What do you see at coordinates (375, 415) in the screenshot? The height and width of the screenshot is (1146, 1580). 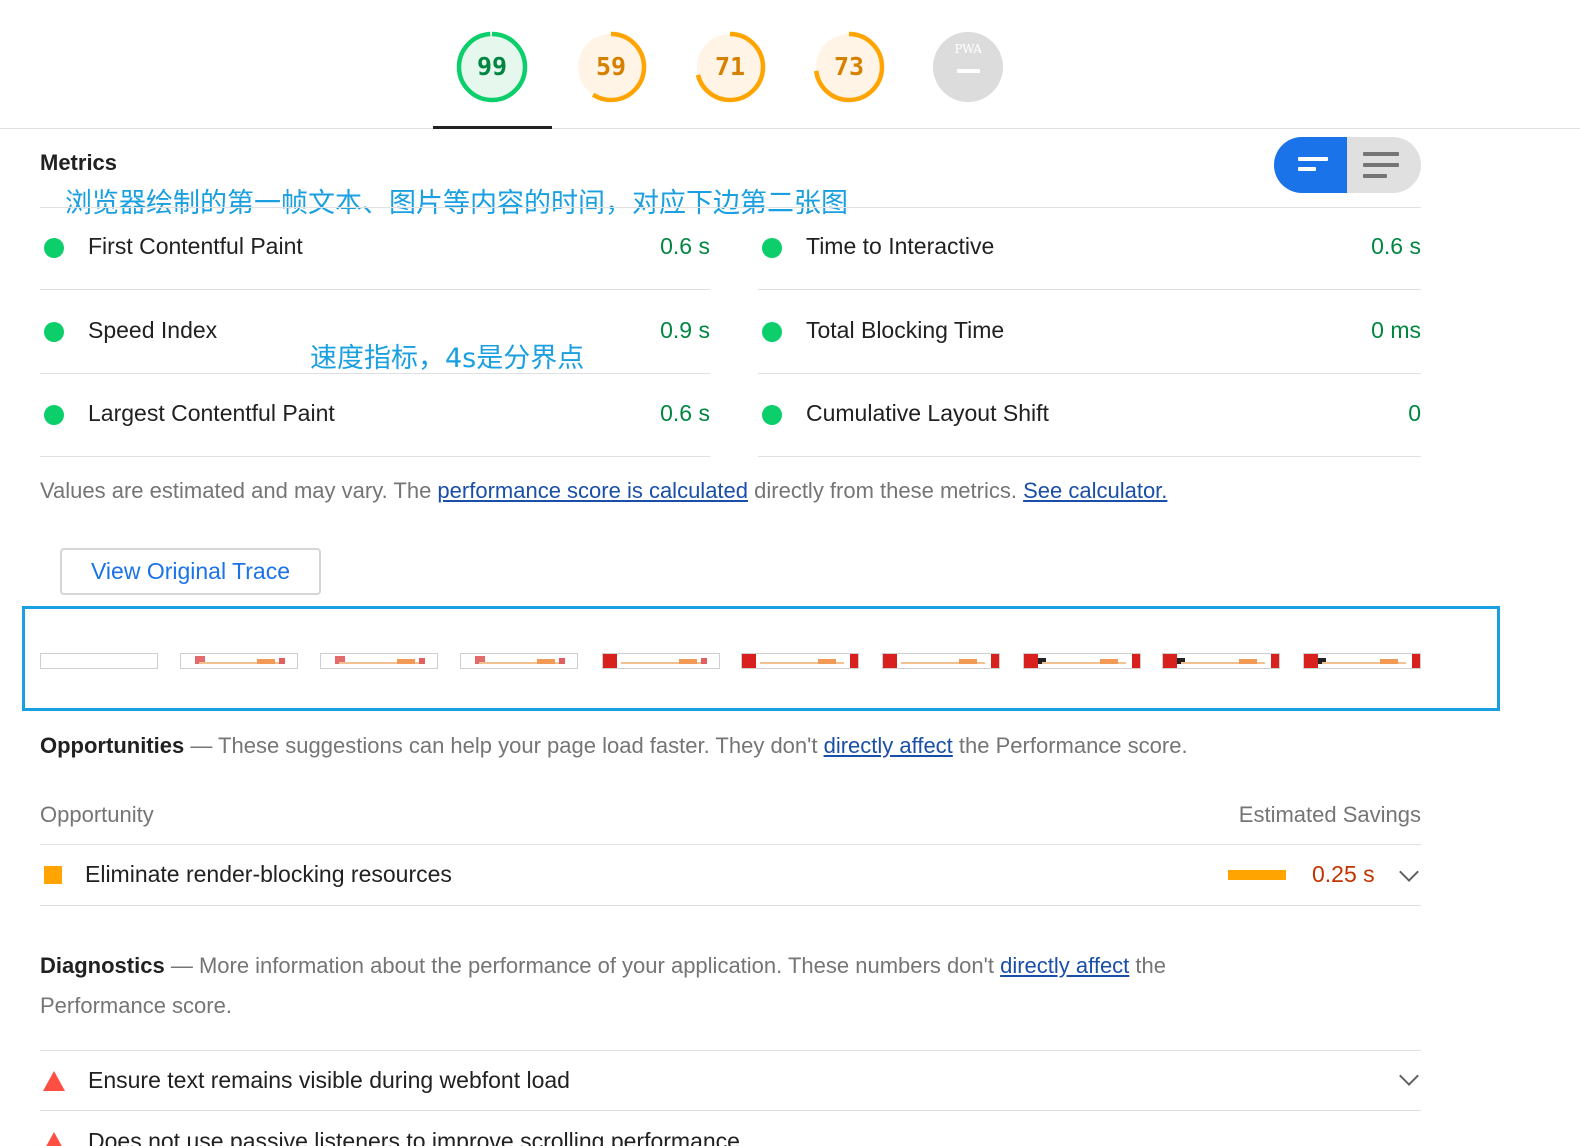 I see `metric-largest-contentful-paint: Largest Contentful Paint 0.6 s` at bounding box center [375, 415].